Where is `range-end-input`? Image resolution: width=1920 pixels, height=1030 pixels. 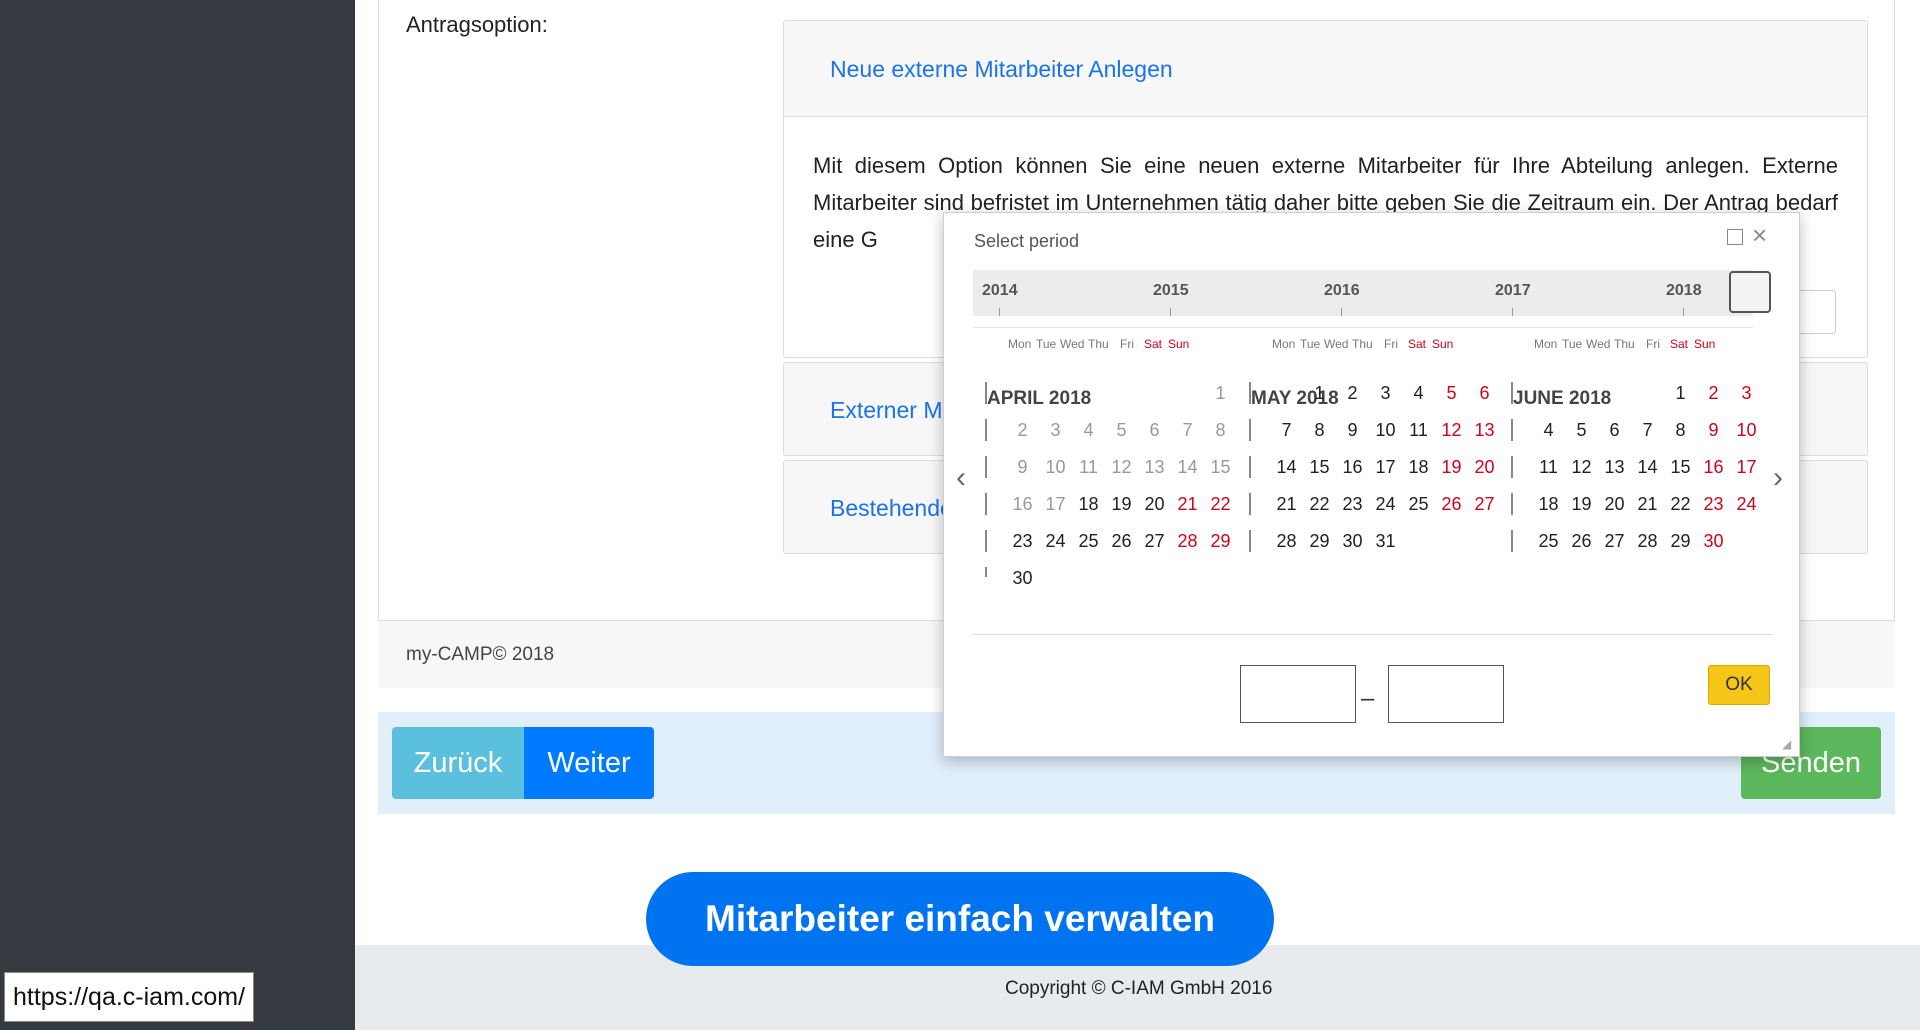 range-end-input is located at coordinates (1446, 694).